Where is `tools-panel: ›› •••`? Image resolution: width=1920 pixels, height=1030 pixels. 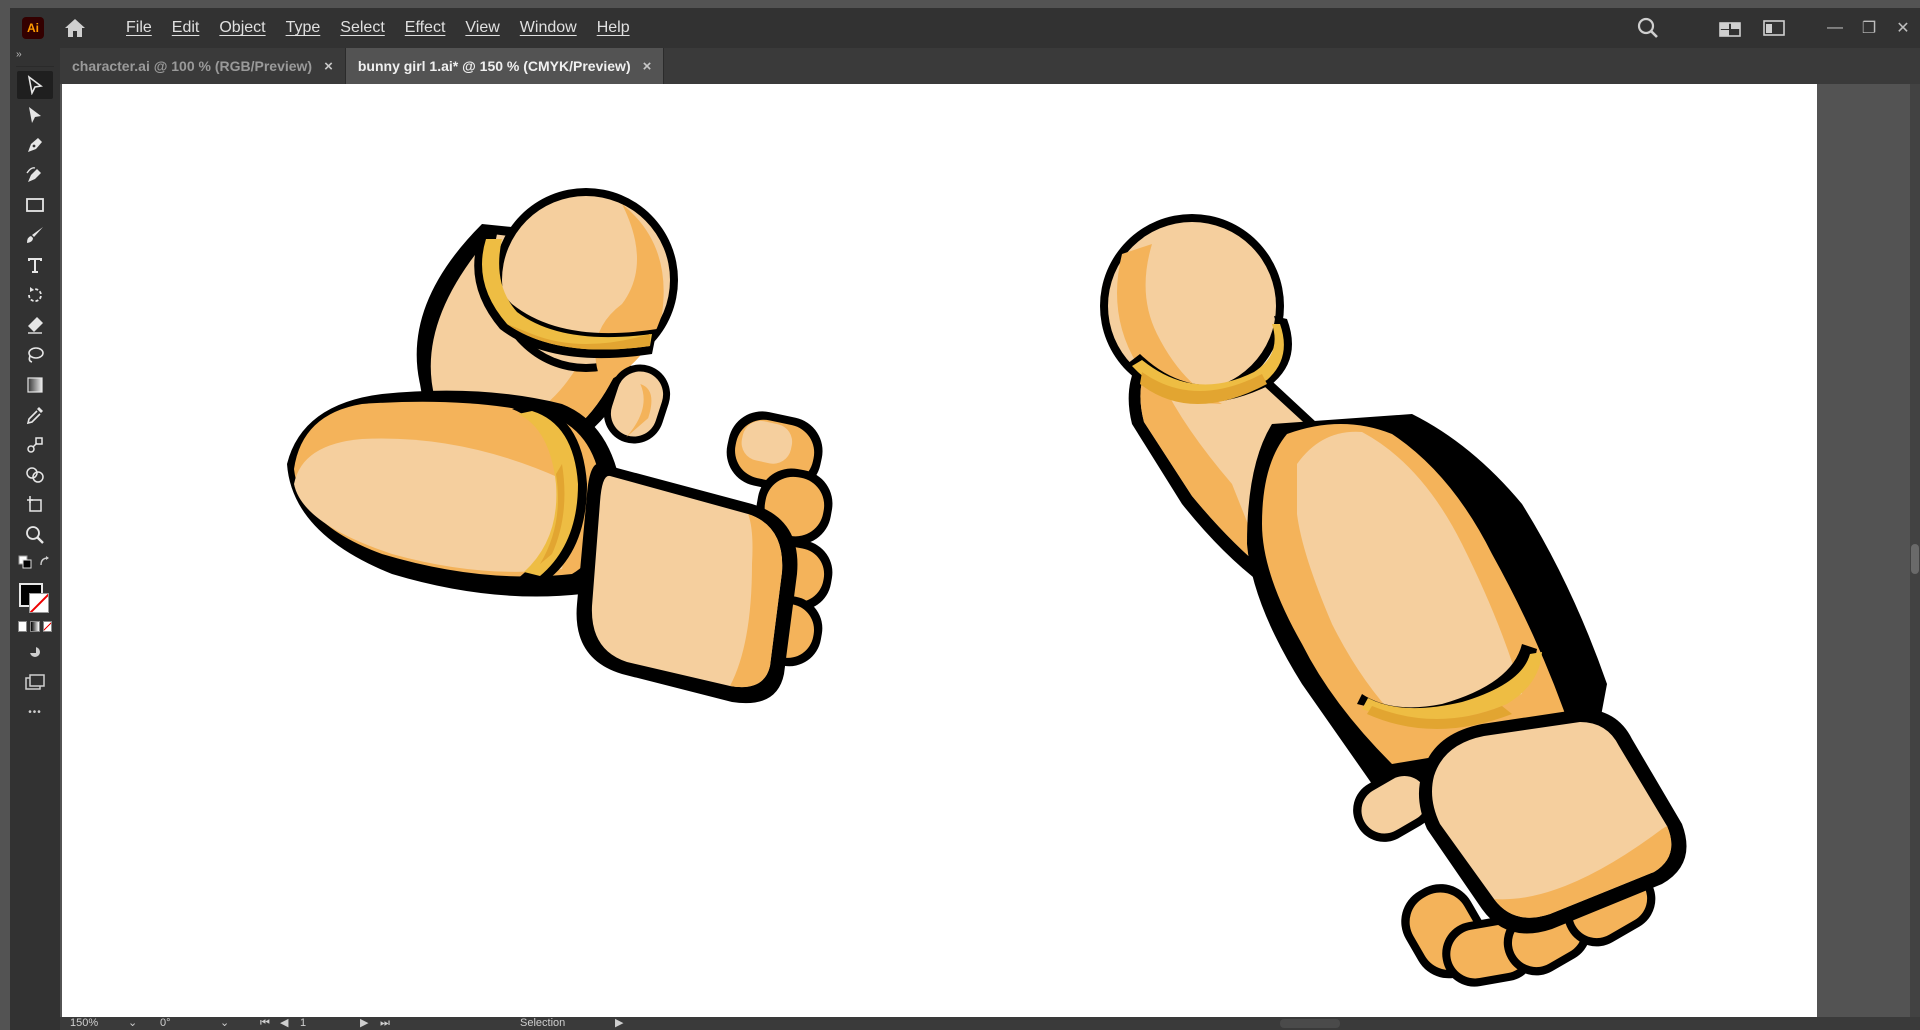
tools-panel: ›› ••• is located at coordinates (35, 539).